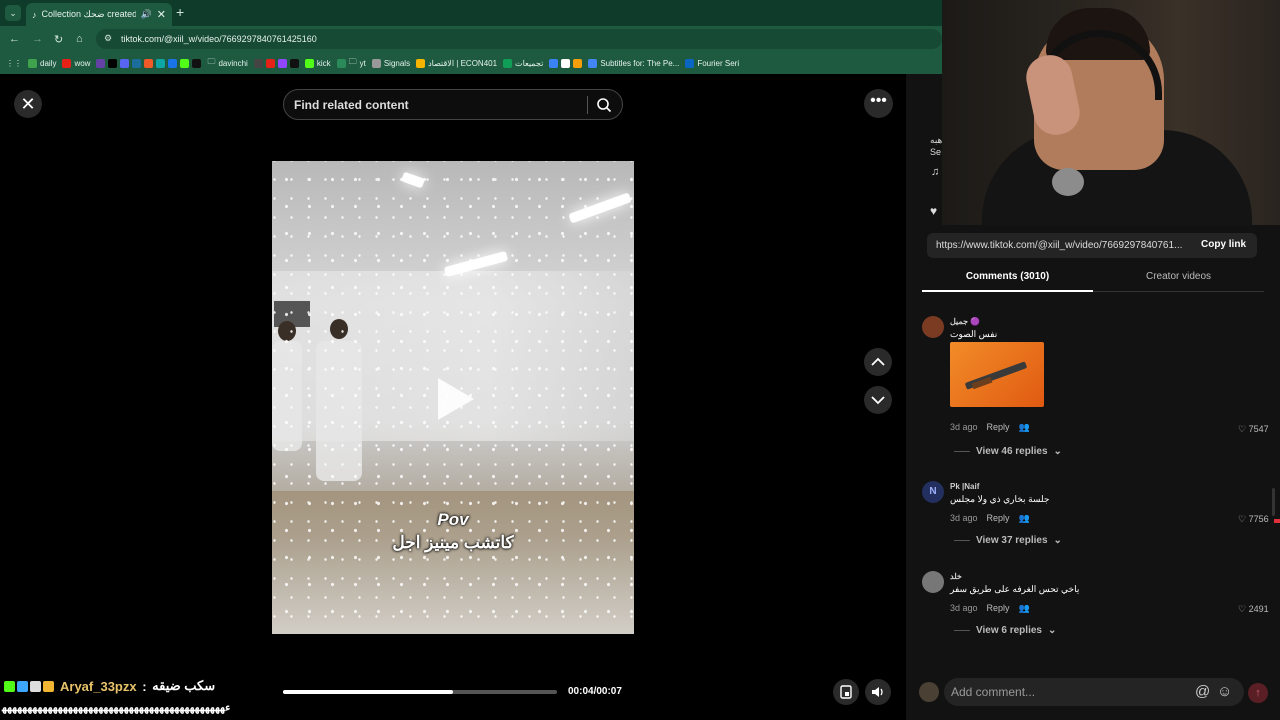 This screenshot has height=720, width=1280. What do you see at coordinates (1068, 182) in the screenshot?
I see `microphone-icon` at bounding box center [1068, 182].